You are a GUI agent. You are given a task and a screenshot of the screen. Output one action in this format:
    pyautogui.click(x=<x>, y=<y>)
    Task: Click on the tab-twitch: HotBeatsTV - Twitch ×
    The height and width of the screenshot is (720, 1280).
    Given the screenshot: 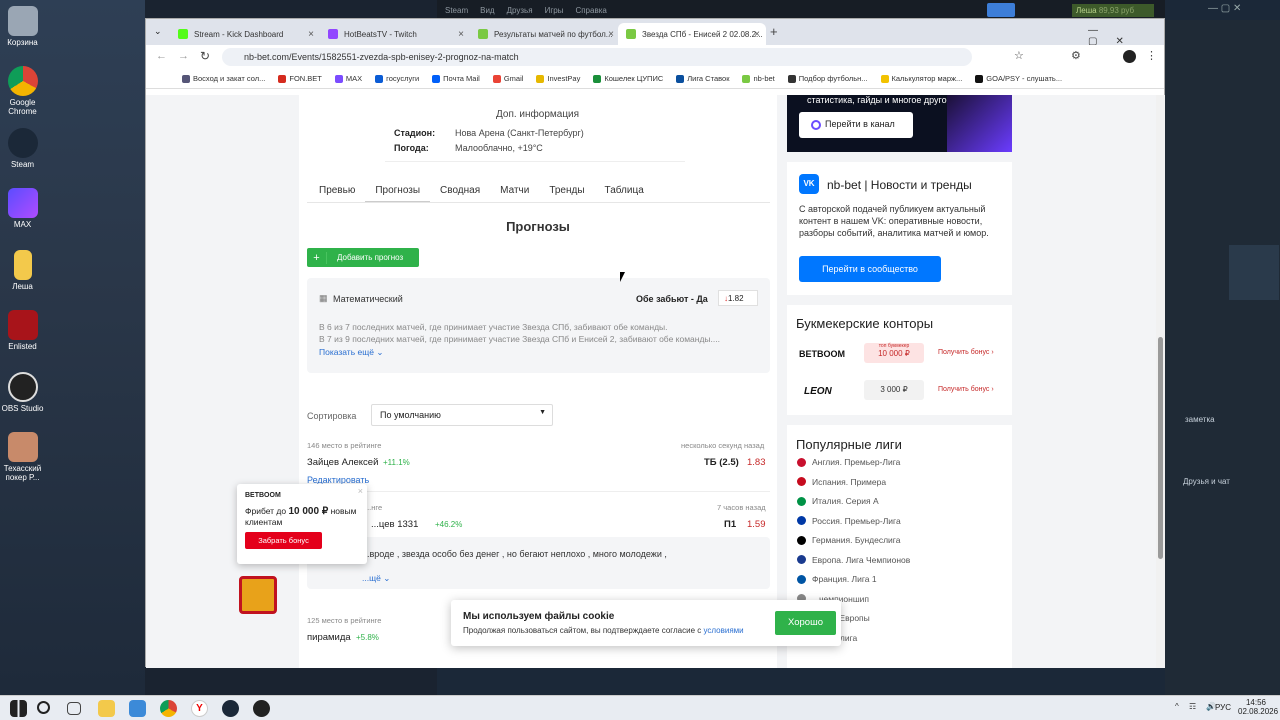 What is the action you would take?
    pyautogui.click(x=395, y=34)
    